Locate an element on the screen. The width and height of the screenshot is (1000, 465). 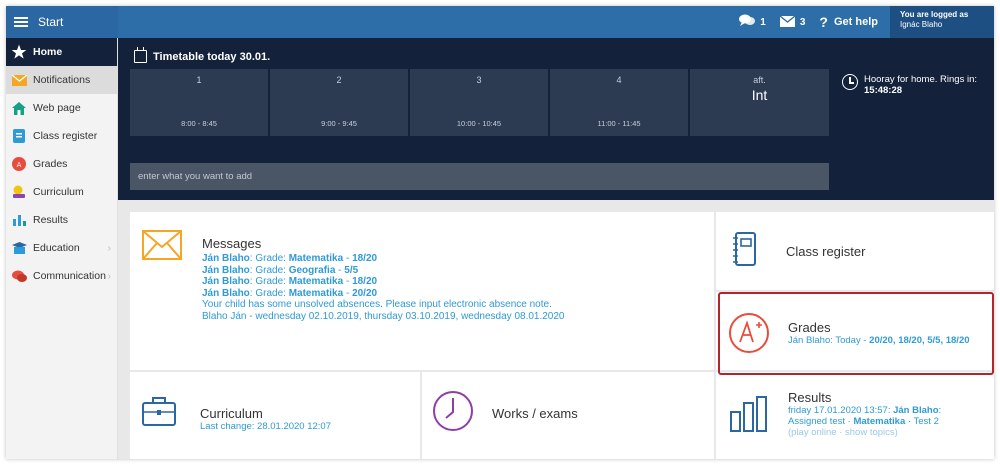
lesson-slot: 3 10:00 - 10:45 is located at coordinates (479, 102).